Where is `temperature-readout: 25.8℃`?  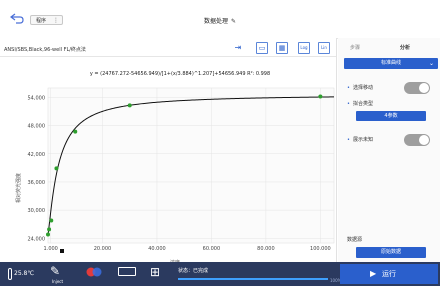 temperature-readout: 25.8℃ is located at coordinates (24, 273).